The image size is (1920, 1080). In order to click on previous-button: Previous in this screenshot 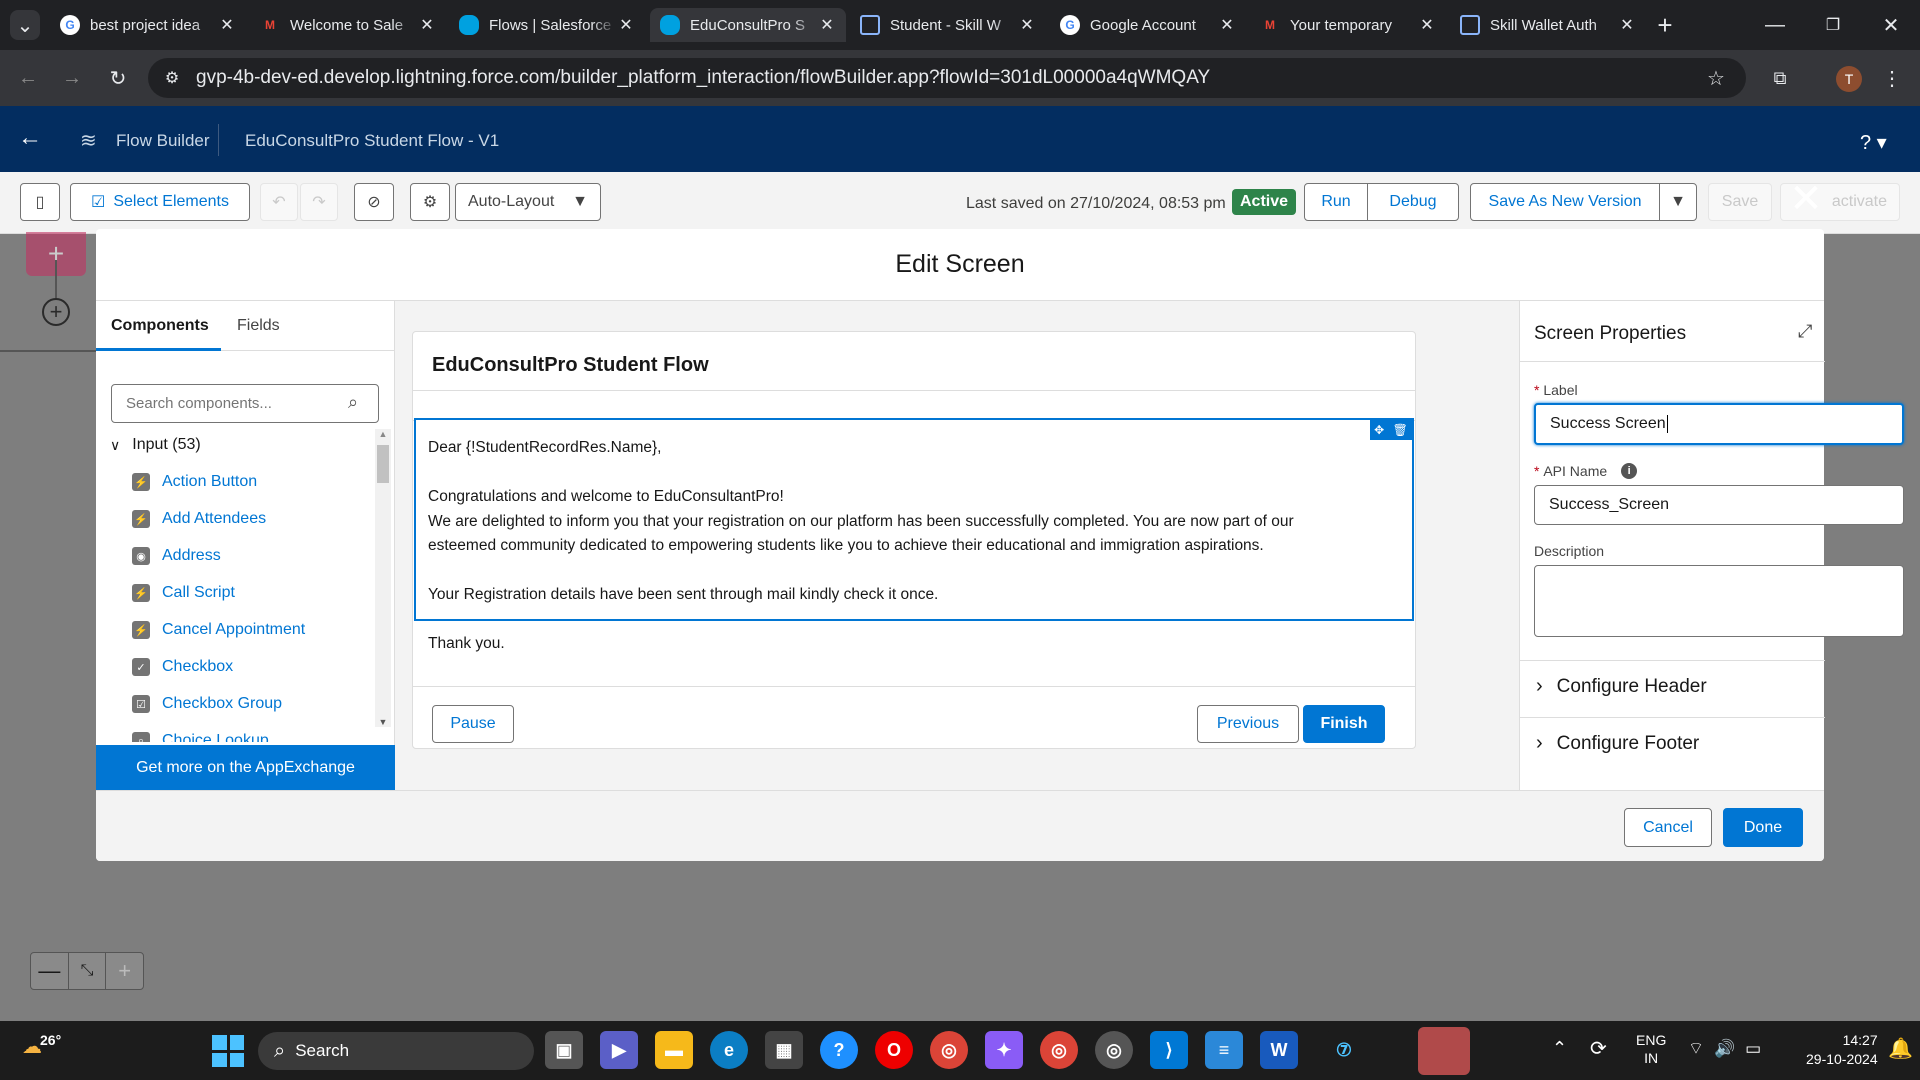, I will do `click(1248, 724)`.